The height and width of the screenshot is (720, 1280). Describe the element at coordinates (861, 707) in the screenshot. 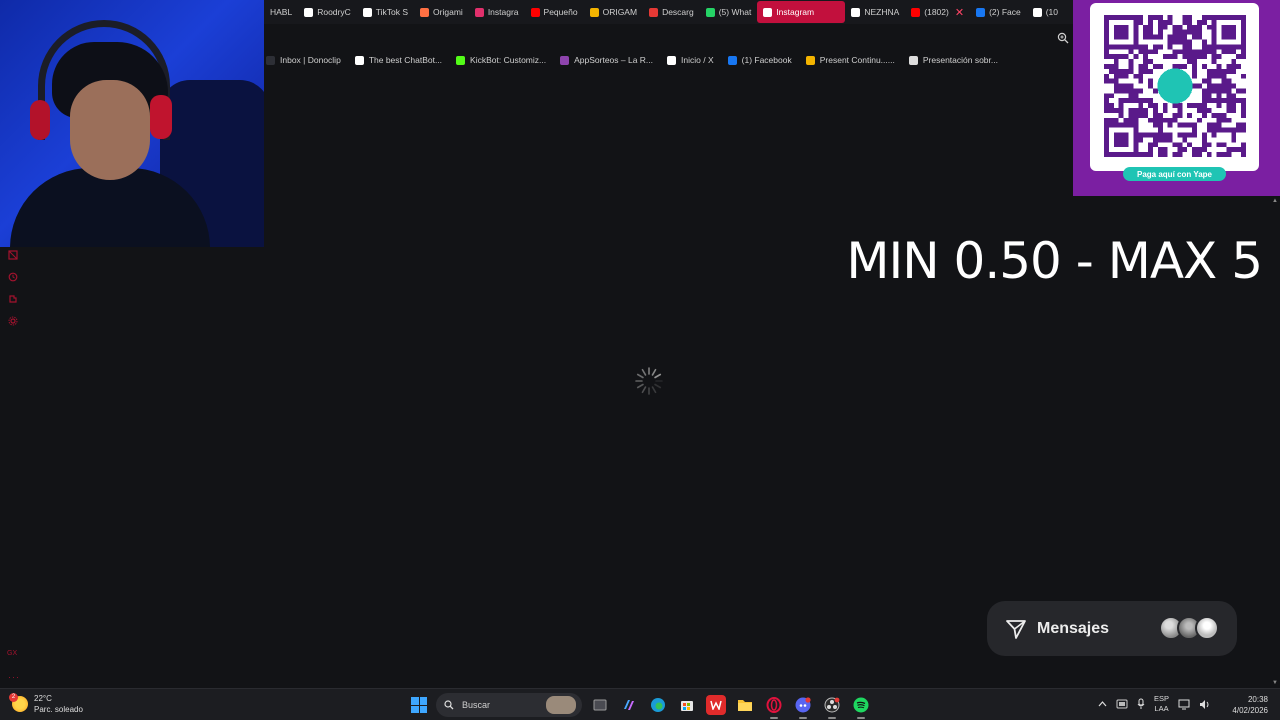

I see `spotify-icon` at that location.